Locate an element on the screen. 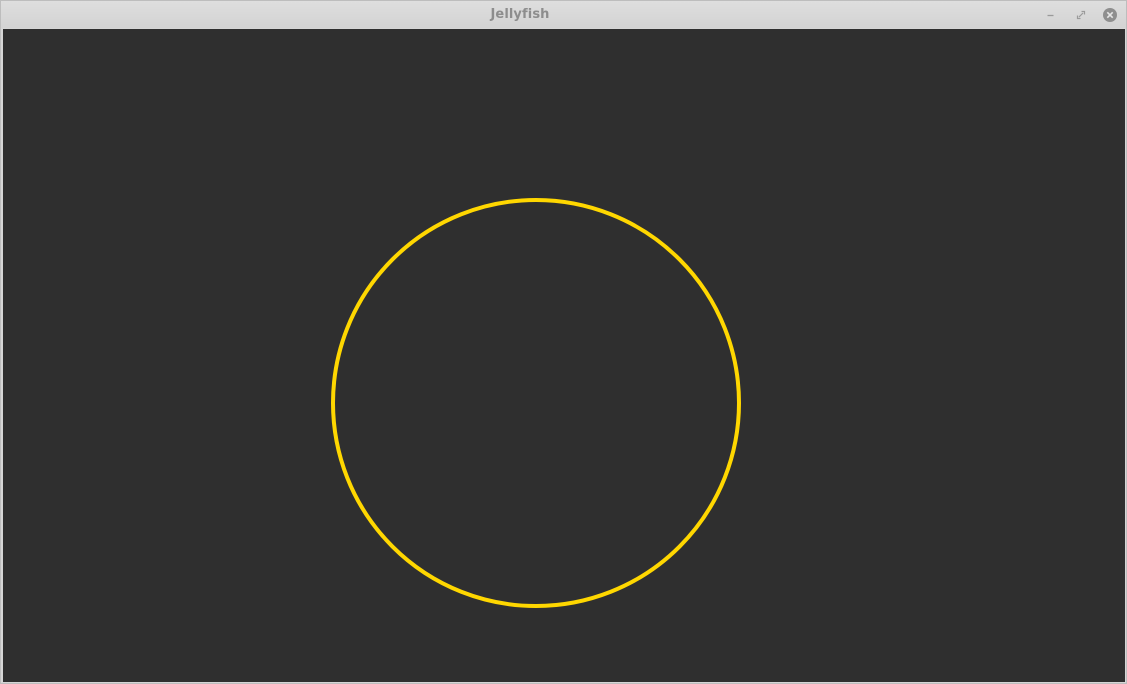 The image size is (1127, 684). close-icon is located at coordinates (1110, 15).